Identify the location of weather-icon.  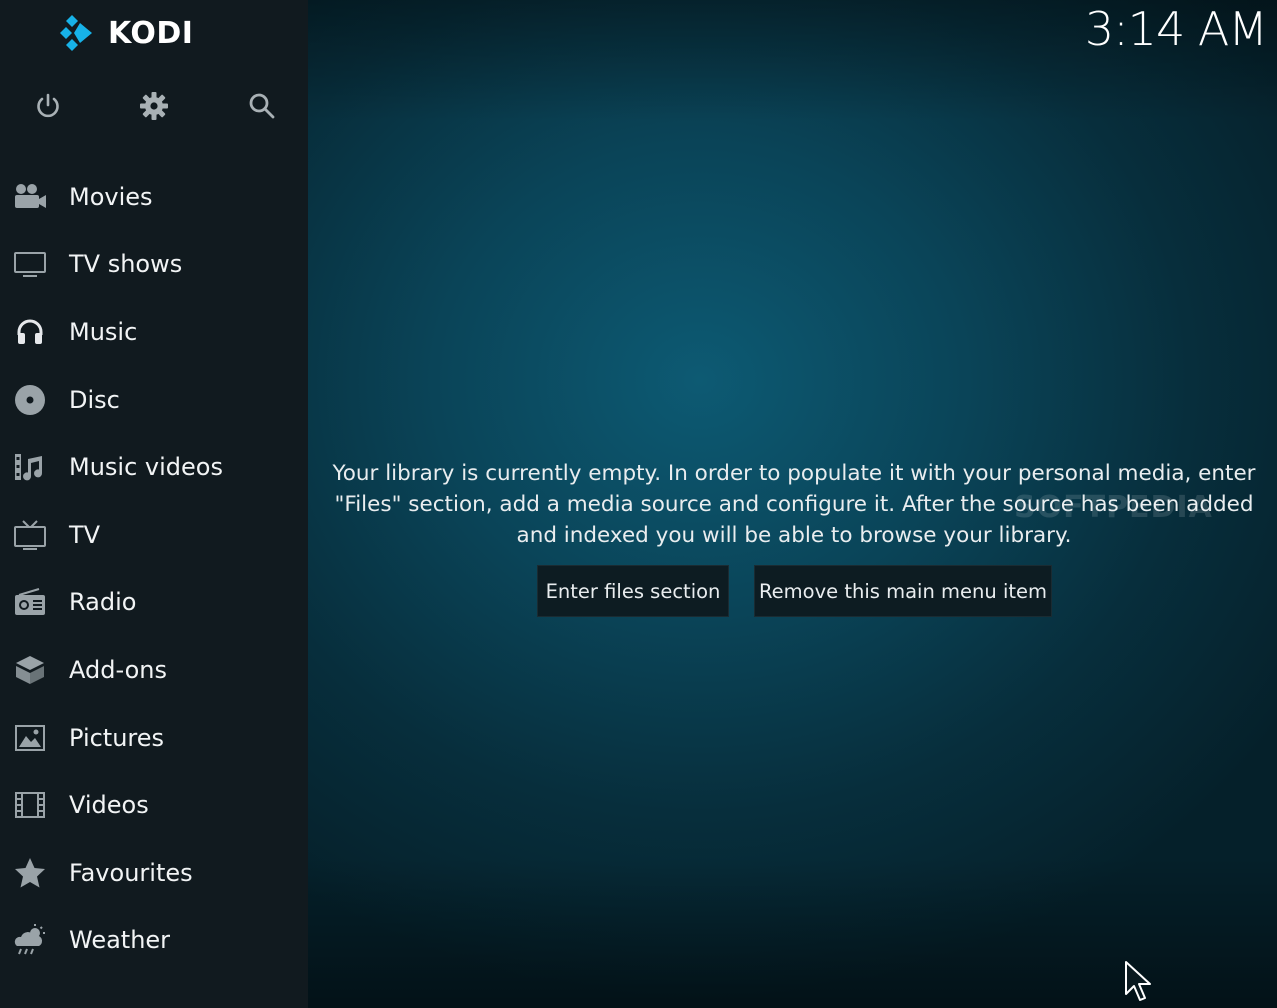
(30, 940).